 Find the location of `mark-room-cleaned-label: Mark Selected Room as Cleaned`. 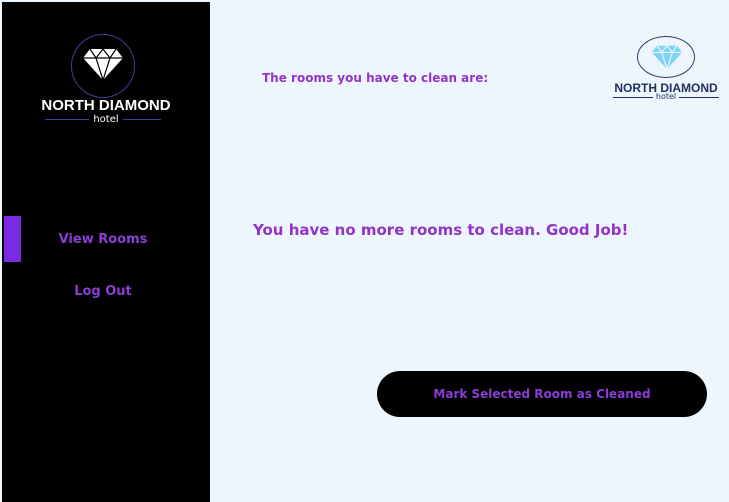

mark-room-cleaned-label: Mark Selected Room as Cleaned is located at coordinates (542, 394).